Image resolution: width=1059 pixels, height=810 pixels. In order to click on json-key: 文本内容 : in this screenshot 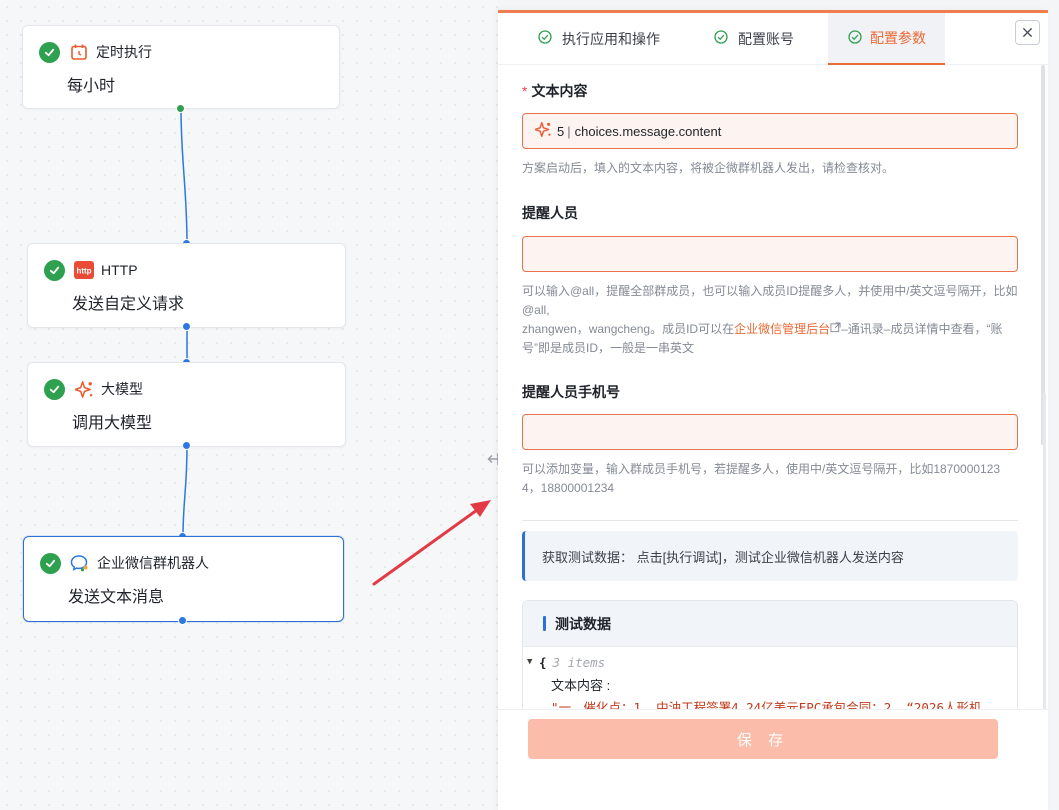, I will do `click(581, 685)`.